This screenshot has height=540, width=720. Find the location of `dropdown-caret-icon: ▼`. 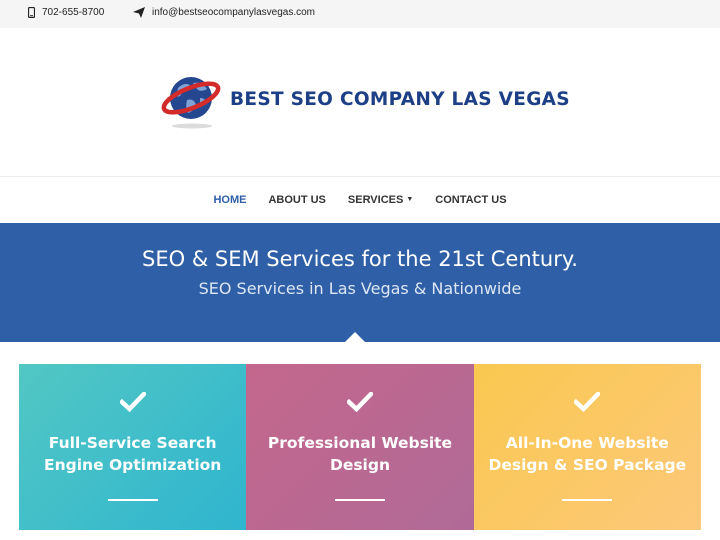

dropdown-caret-icon: ▼ is located at coordinates (410, 199).